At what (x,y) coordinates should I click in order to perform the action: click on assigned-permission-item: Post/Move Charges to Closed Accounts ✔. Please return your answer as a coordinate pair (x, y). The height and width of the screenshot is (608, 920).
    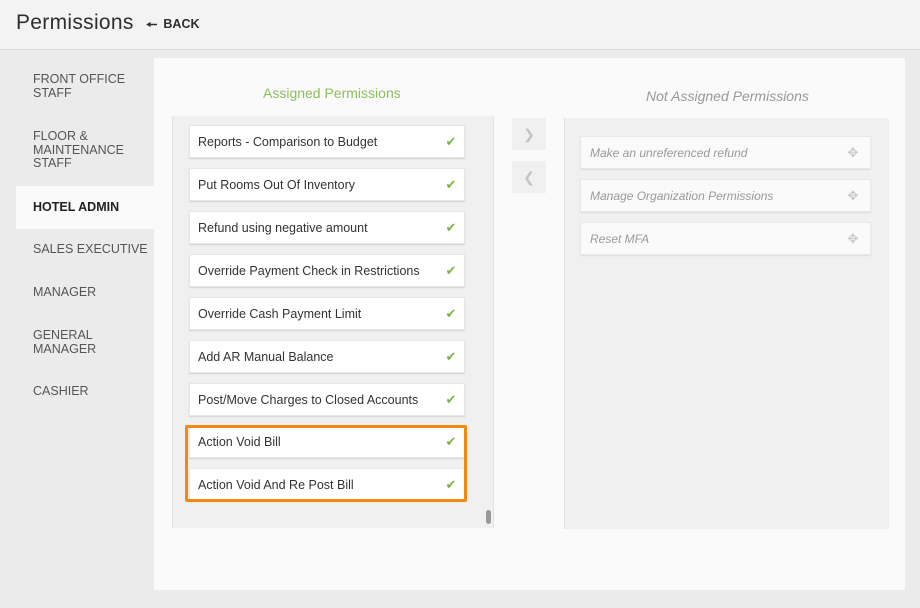
    Looking at the image, I should click on (327, 399).